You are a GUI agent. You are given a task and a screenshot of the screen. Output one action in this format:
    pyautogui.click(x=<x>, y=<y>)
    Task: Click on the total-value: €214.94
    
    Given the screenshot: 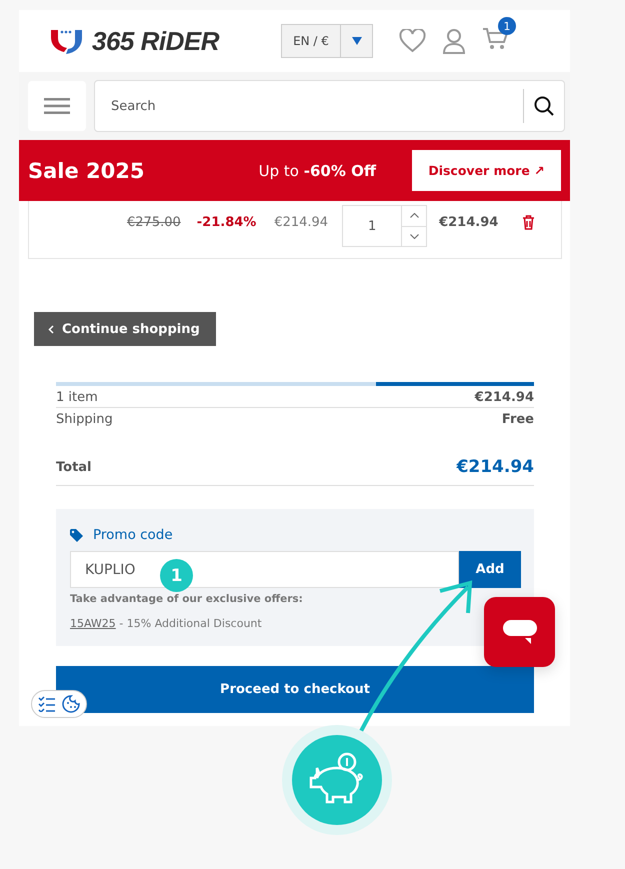 What is the action you would take?
    pyautogui.click(x=495, y=467)
    